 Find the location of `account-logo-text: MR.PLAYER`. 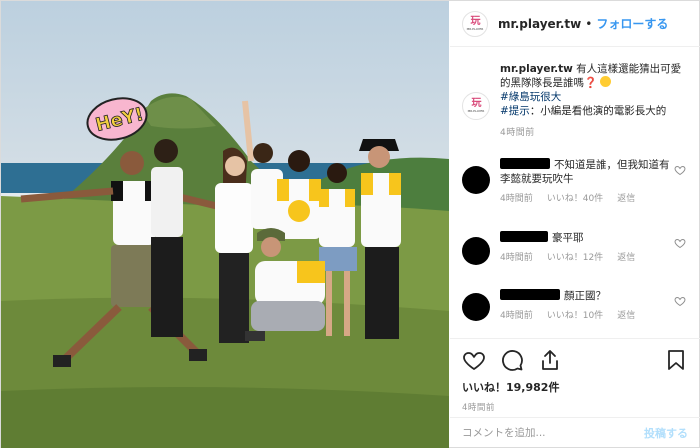

account-logo-text: MR.PLAYER is located at coordinates (475, 28).